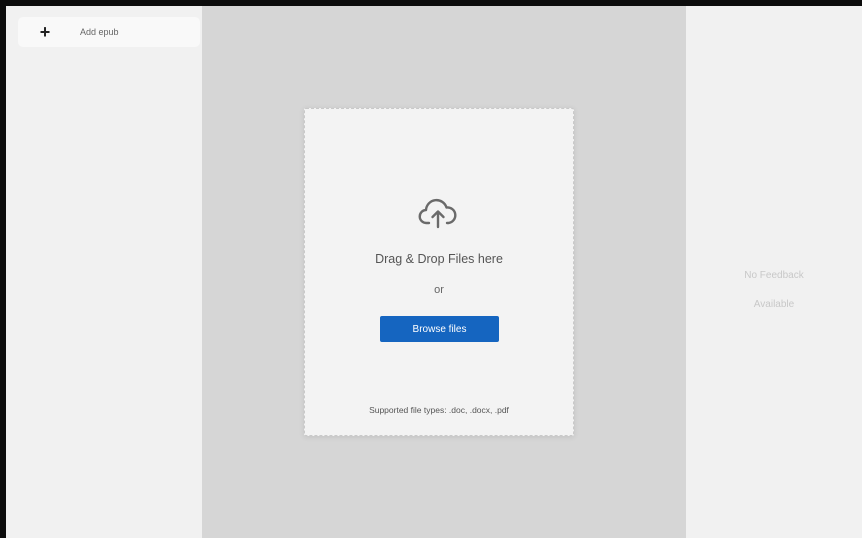  I want to click on supported-file-types: Supported file types: .doc, .docx, .pdf, so click(439, 410).